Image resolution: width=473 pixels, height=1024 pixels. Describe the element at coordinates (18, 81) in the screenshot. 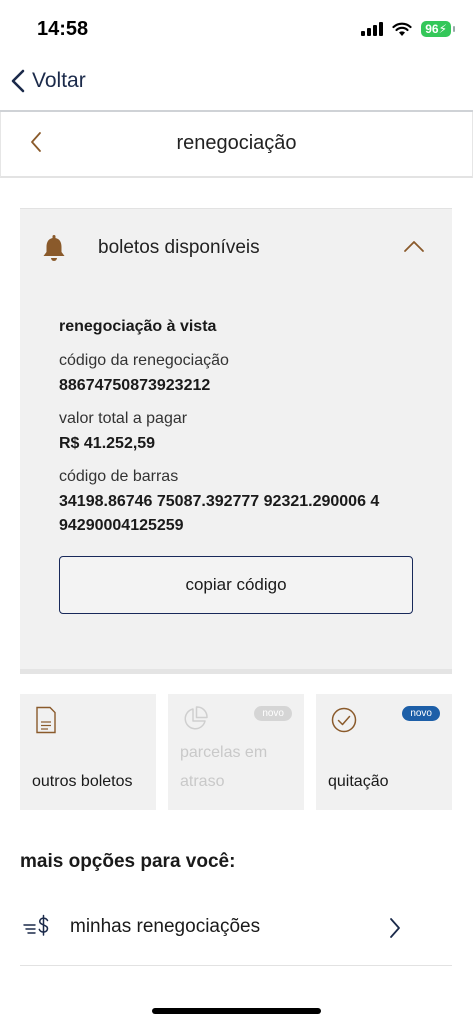

I see `chevron-left-icon` at that location.